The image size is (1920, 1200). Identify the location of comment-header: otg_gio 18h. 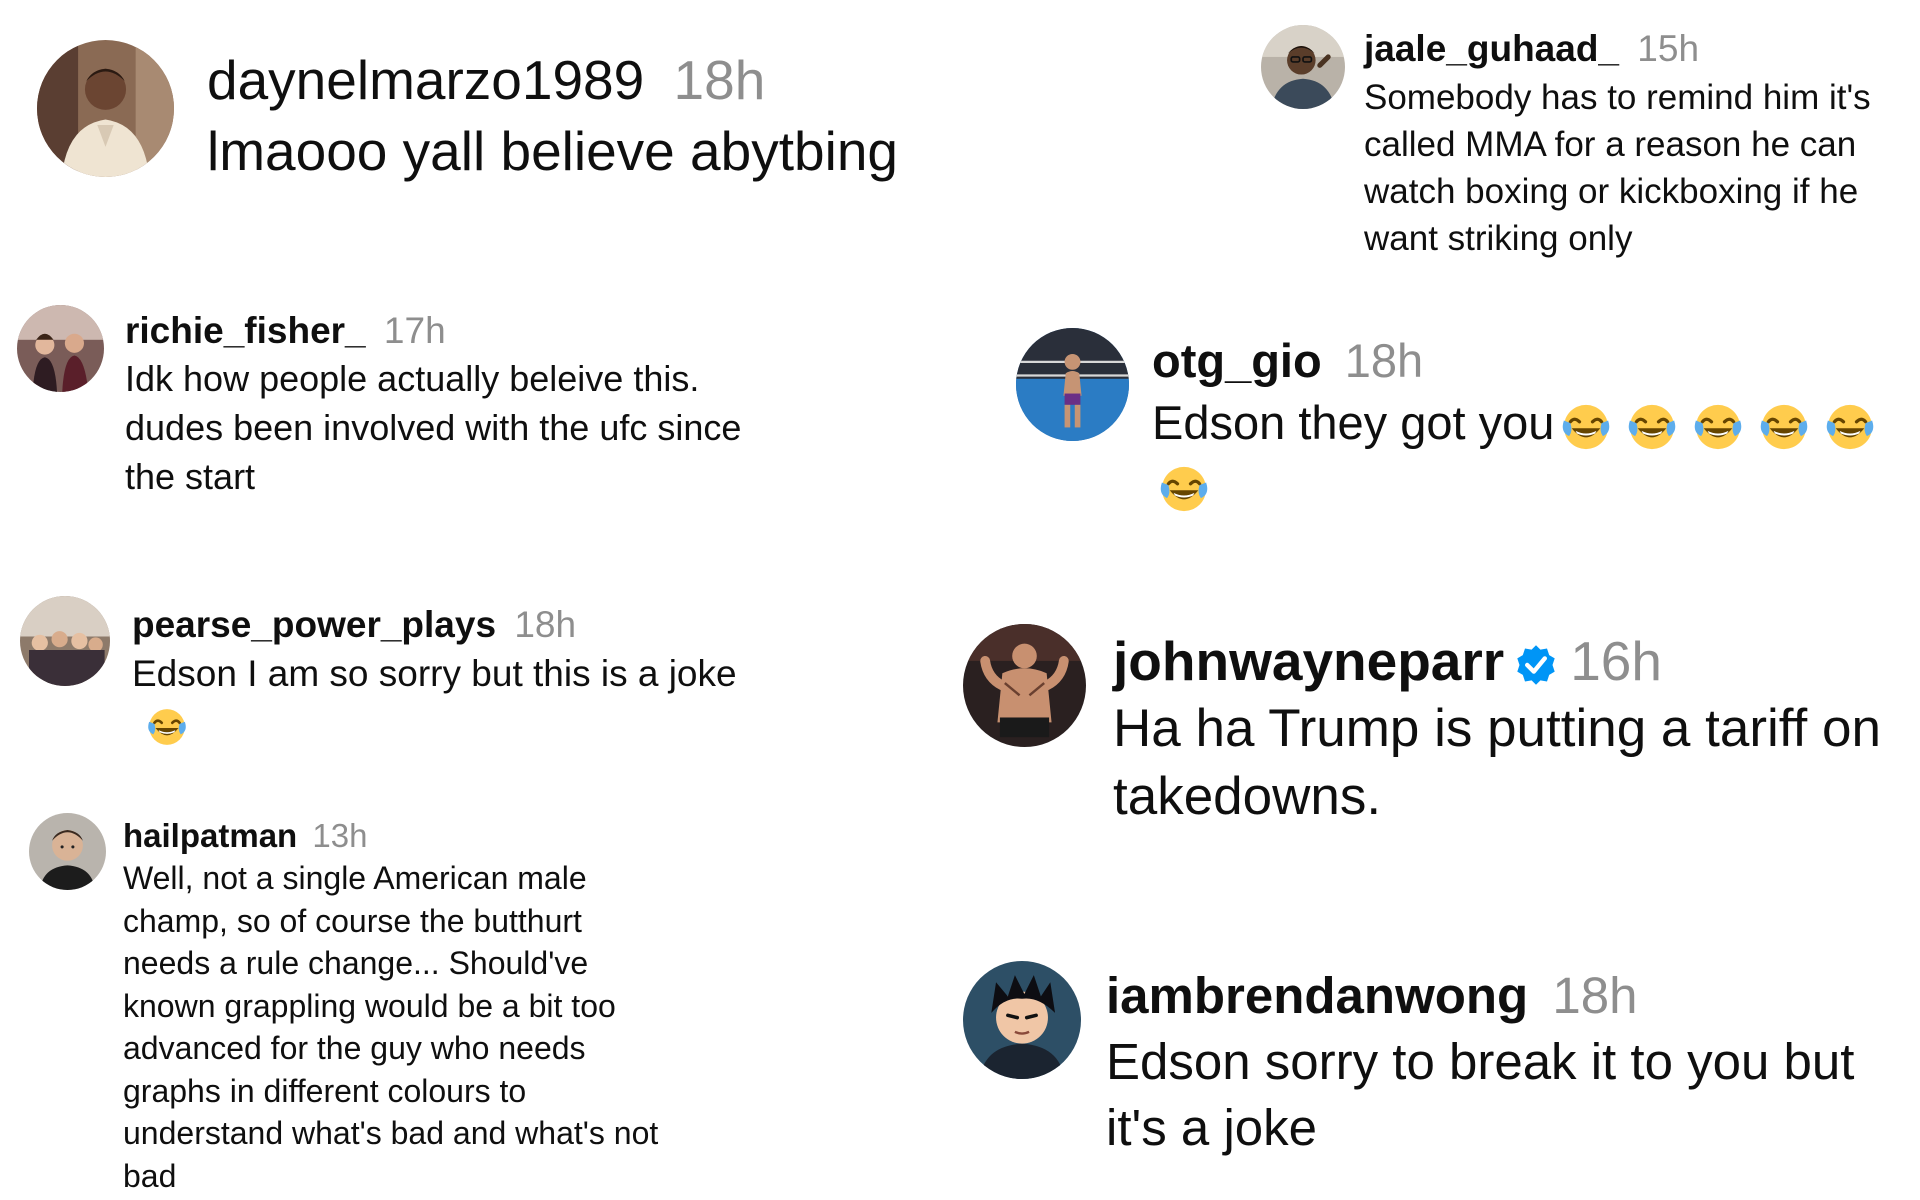
(1536, 361).